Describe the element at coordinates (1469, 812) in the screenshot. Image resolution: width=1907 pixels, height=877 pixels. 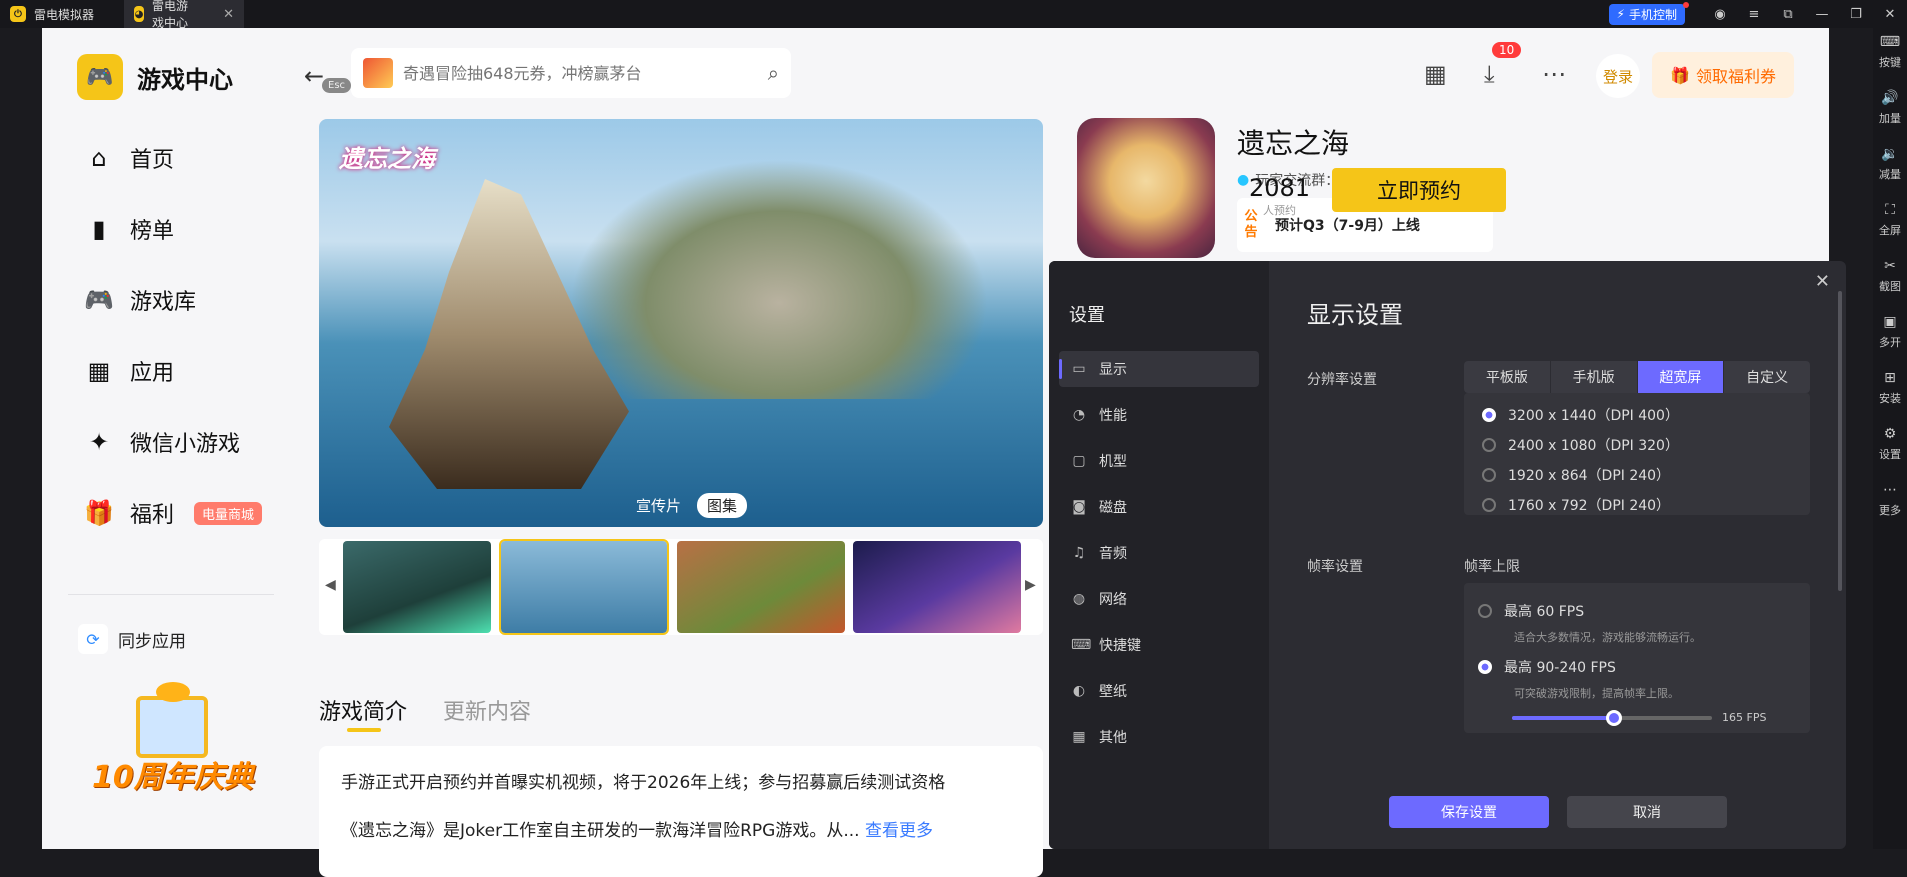
I see `save-settings-button: 保存设置` at that location.